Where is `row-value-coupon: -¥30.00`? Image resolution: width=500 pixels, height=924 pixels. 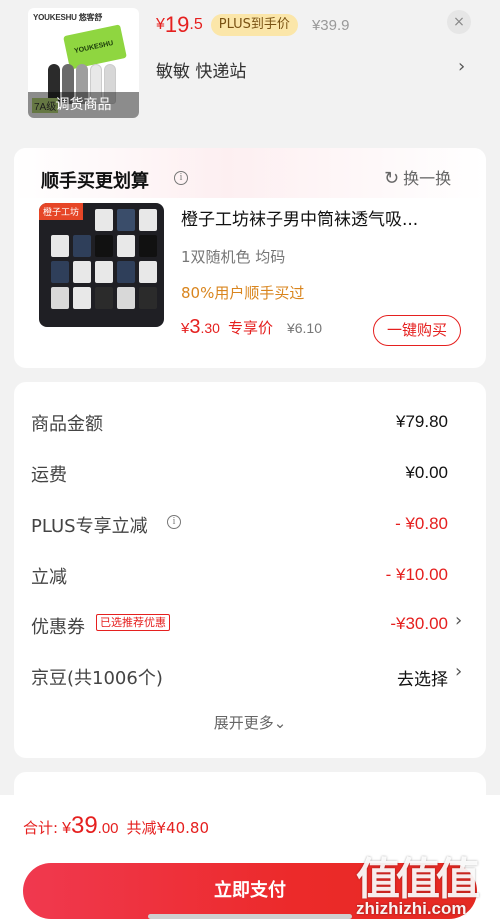 row-value-coupon: -¥30.00 is located at coordinates (419, 624).